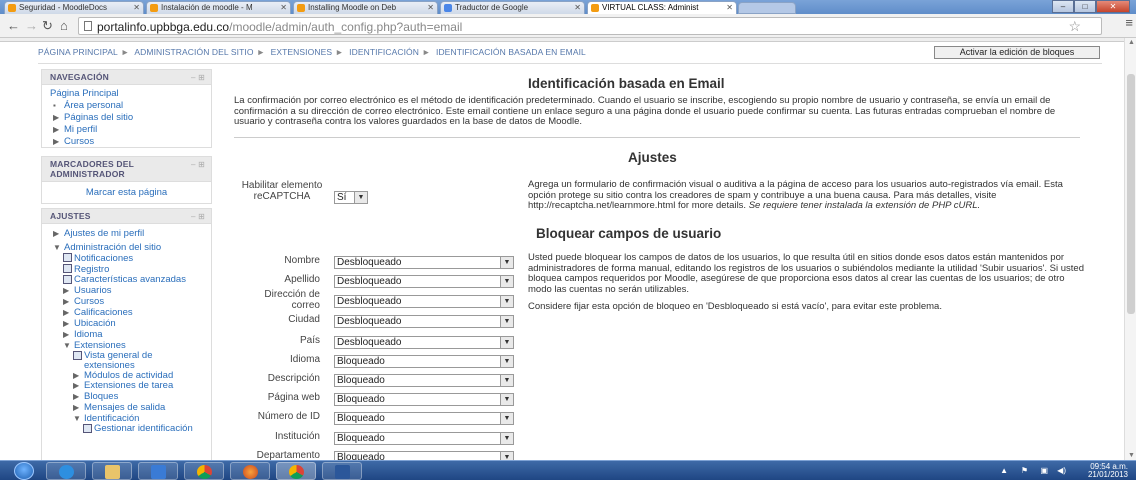  Describe the element at coordinates (126, 290) in the screenshot. I see `settings-item-users: ▶ Usuarios` at that location.